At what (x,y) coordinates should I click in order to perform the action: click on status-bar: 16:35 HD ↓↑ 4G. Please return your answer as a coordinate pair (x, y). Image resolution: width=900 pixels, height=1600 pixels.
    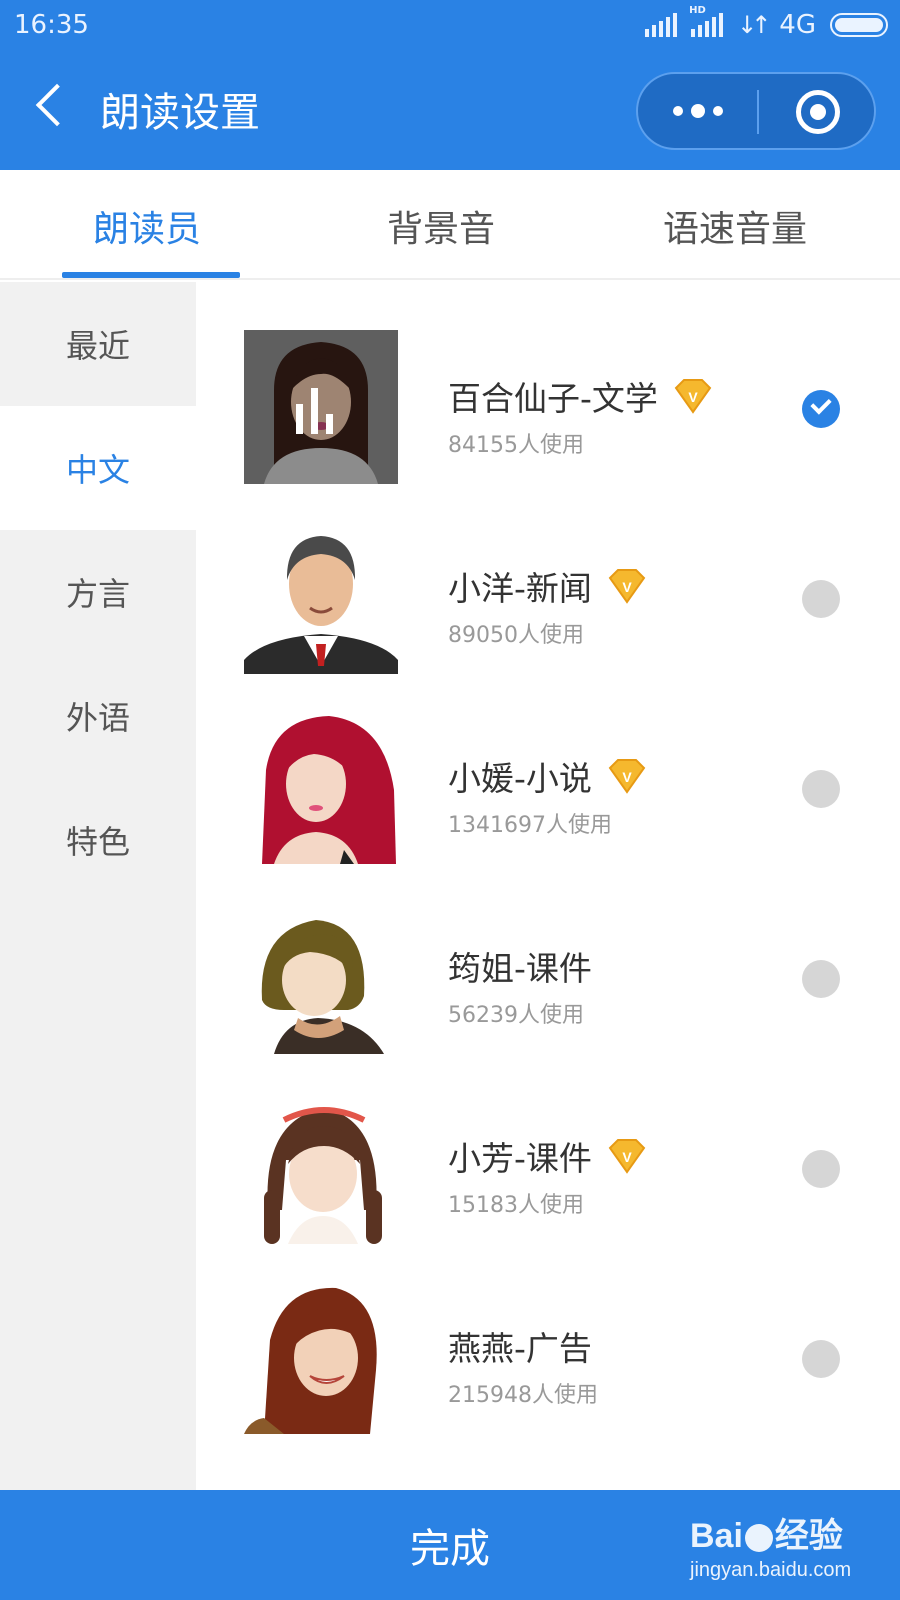
    Looking at the image, I should click on (450, 26).